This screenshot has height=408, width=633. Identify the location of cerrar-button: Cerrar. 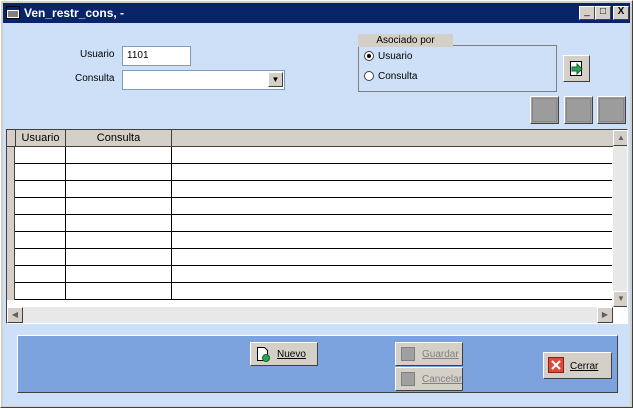
(577, 365).